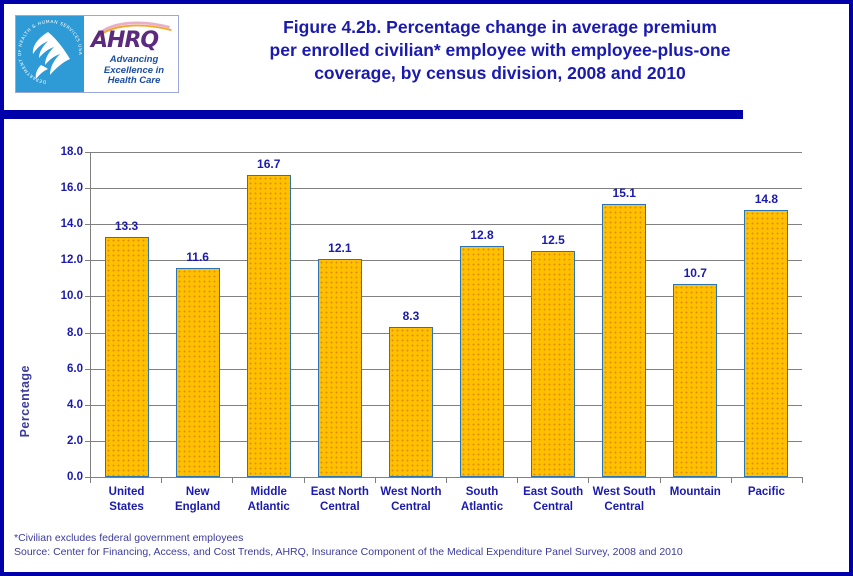  I want to click on x-axis-label-line: United, so click(126, 492).